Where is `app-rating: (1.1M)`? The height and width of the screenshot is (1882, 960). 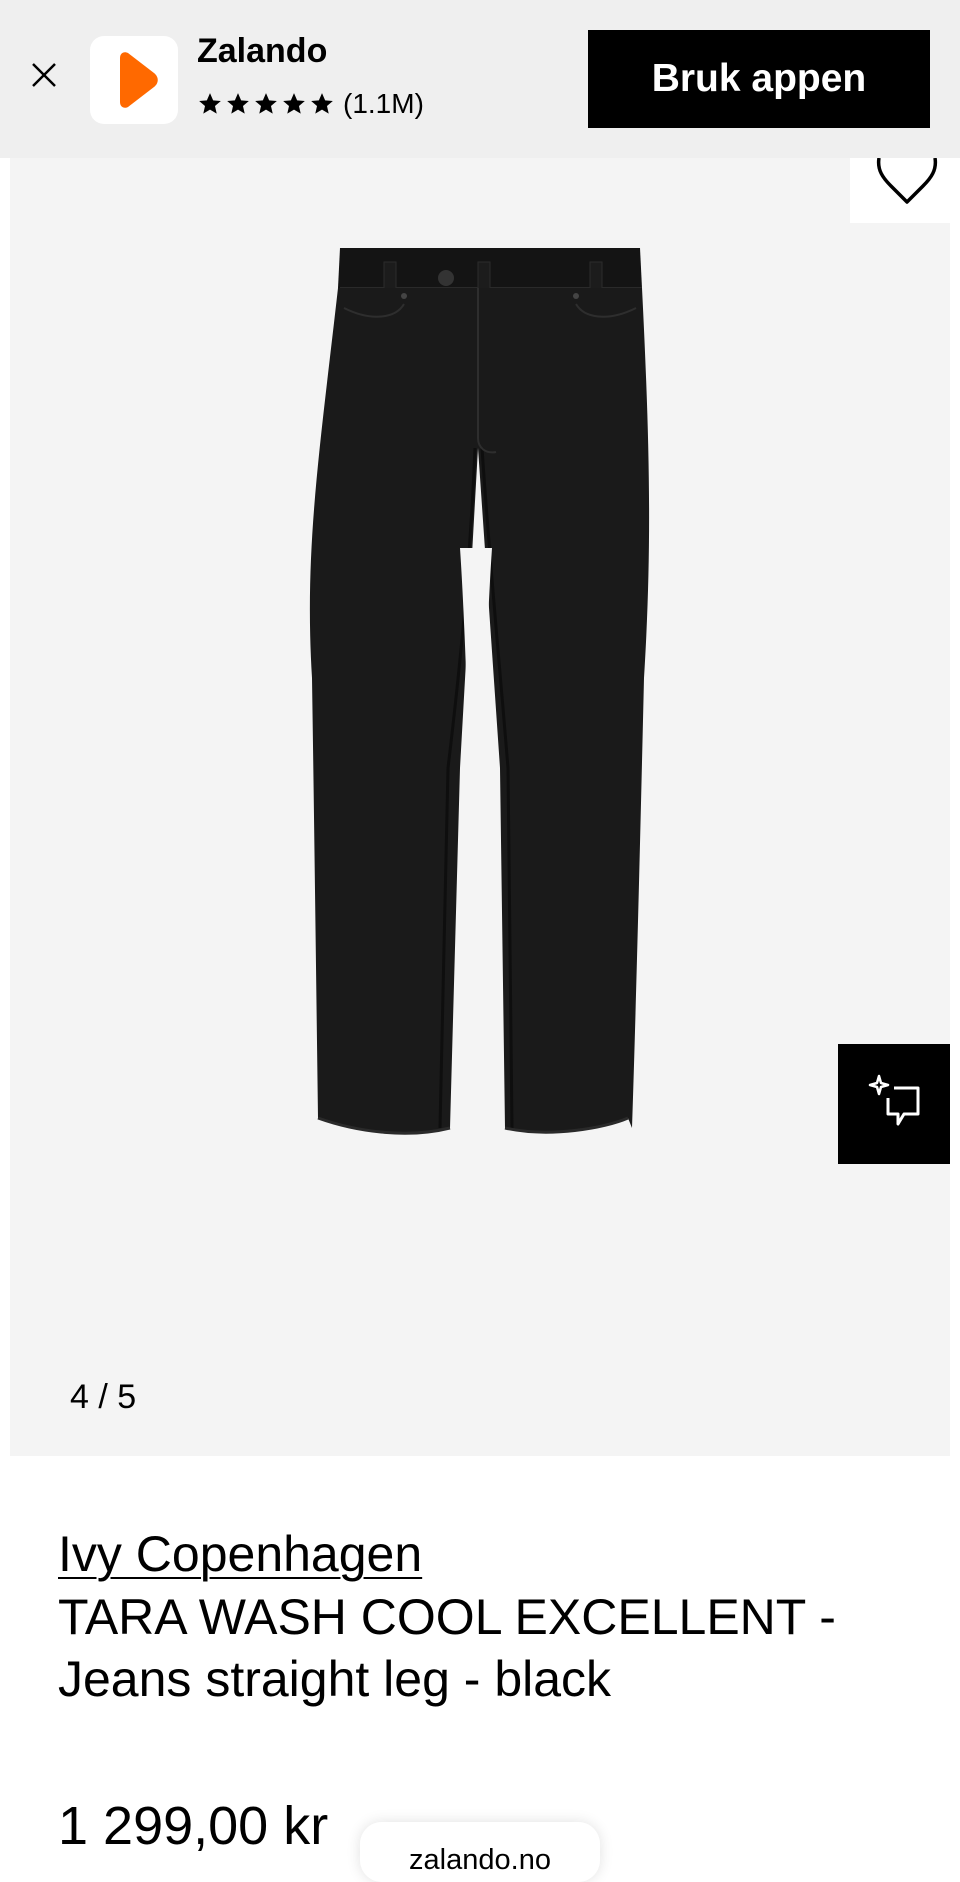 app-rating: (1.1M) is located at coordinates (310, 104).